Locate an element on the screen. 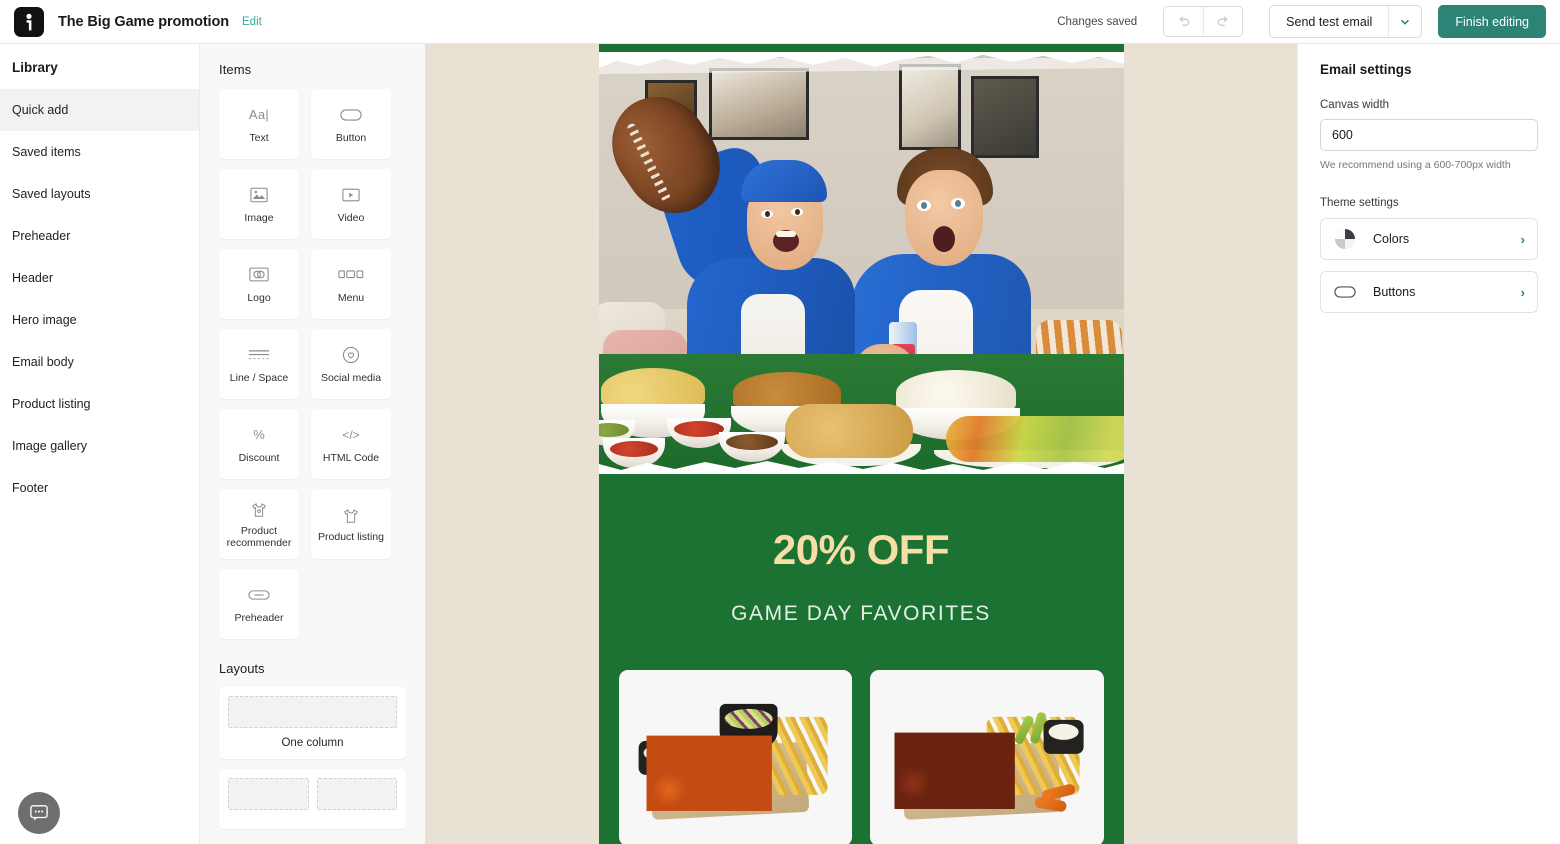  item-tile-menu: Menu is located at coordinates (351, 284).